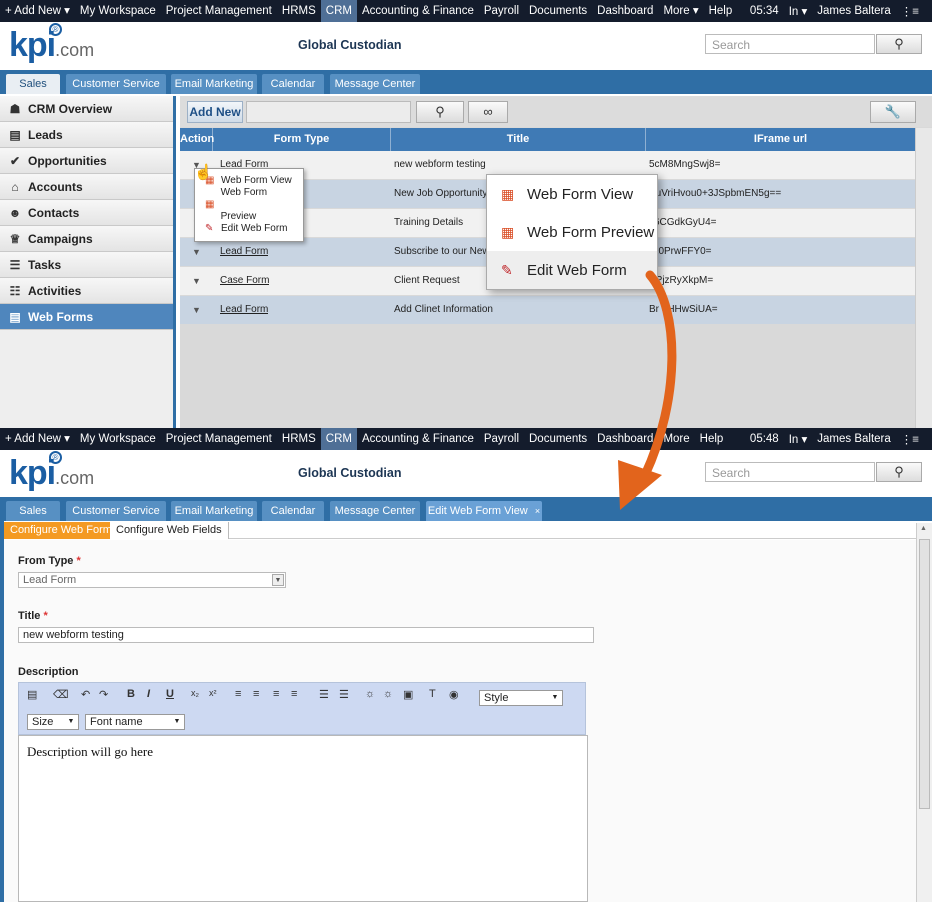 The width and height of the screenshot is (932, 902). Describe the element at coordinates (197, 139) in the screenshot. I see `col-action: Action` at that location.